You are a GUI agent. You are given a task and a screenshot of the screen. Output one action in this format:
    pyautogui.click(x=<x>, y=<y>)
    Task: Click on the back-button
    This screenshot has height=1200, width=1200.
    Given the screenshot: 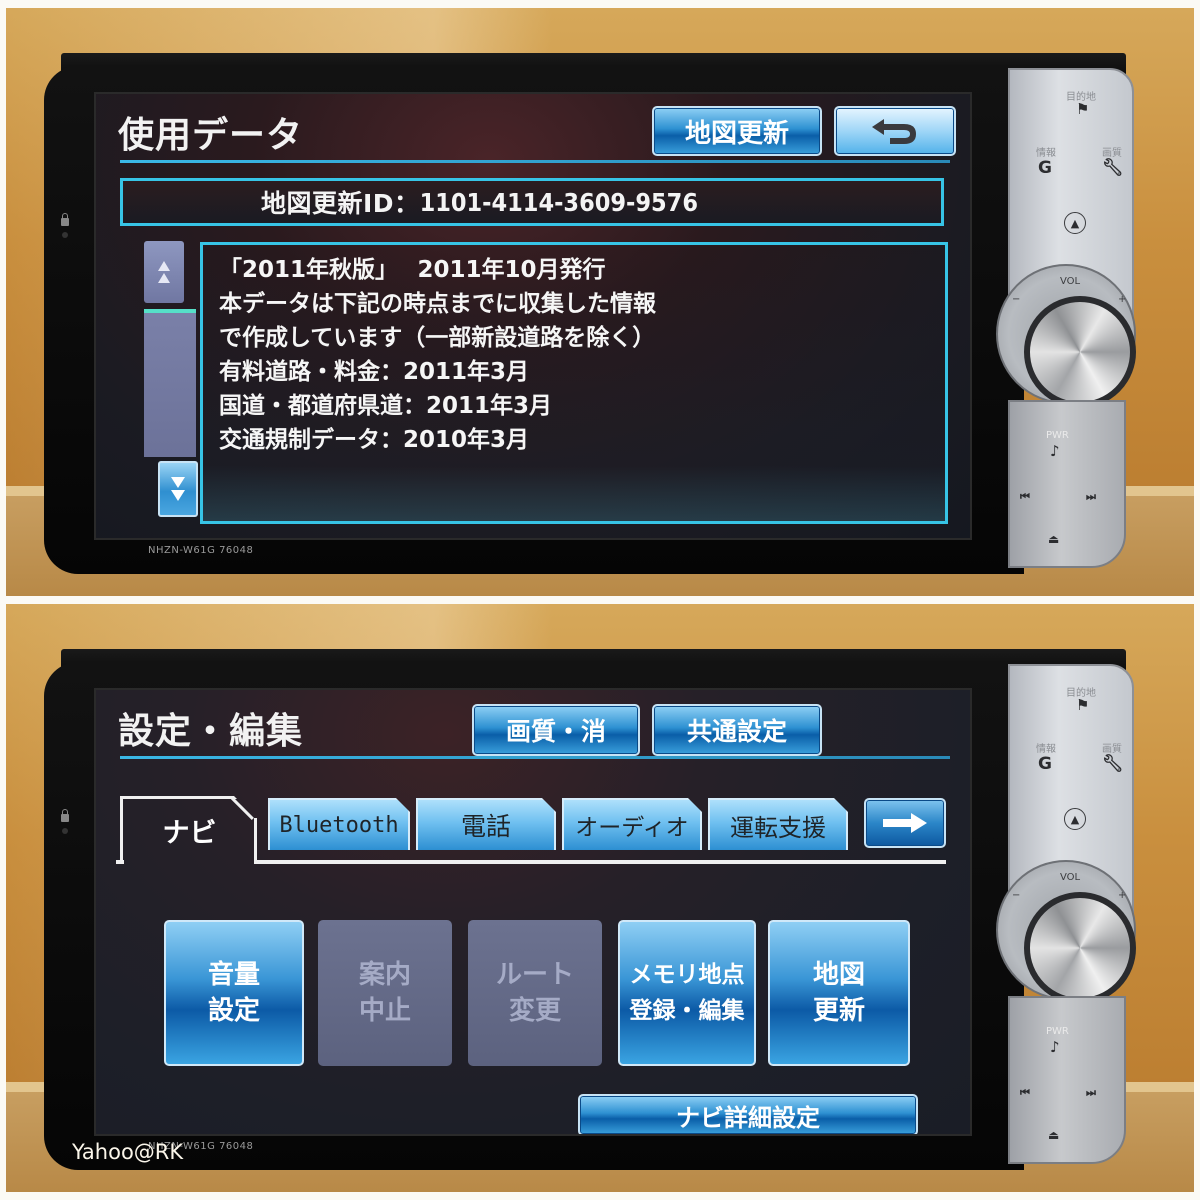 What is the action you would take?
    pyautogui.click(x=895, y=131)
    